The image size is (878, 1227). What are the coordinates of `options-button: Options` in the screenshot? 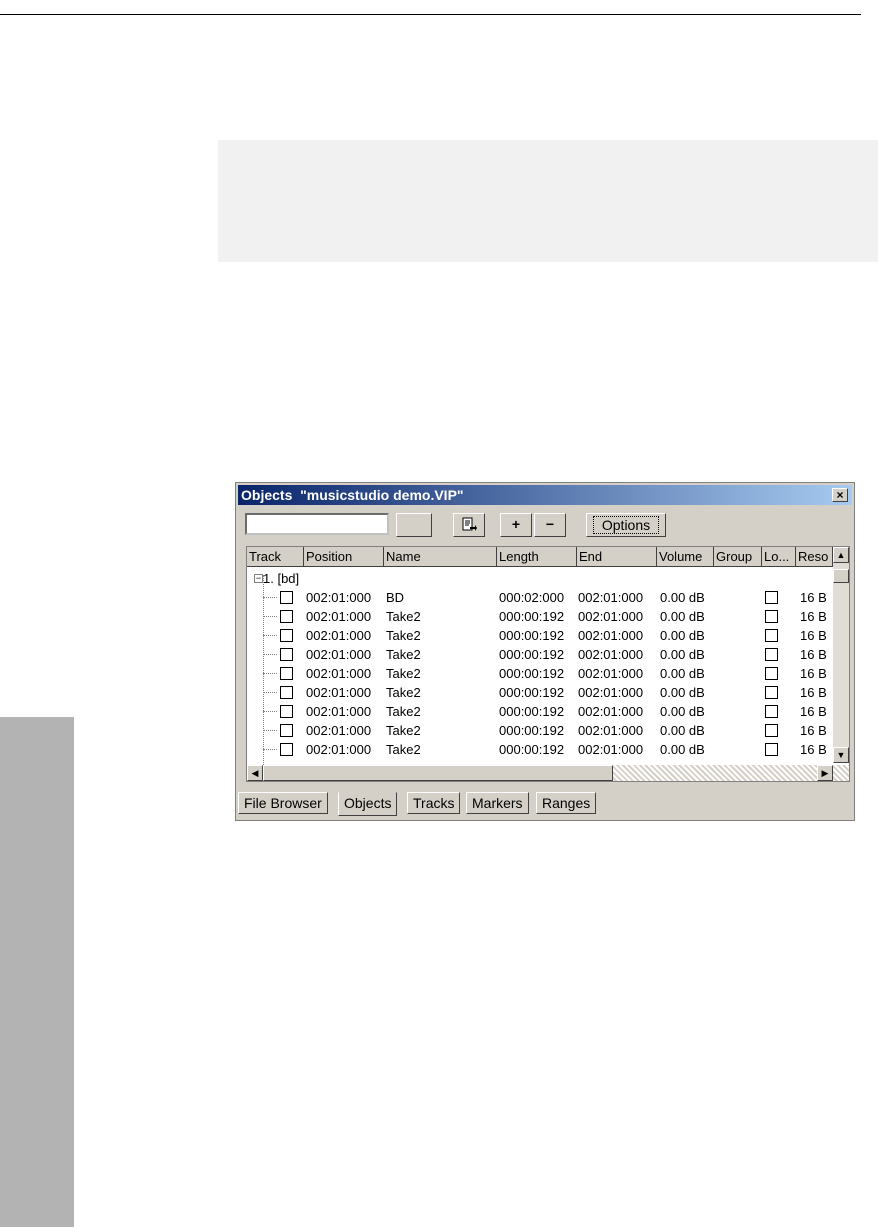 It's located at (626, 525).